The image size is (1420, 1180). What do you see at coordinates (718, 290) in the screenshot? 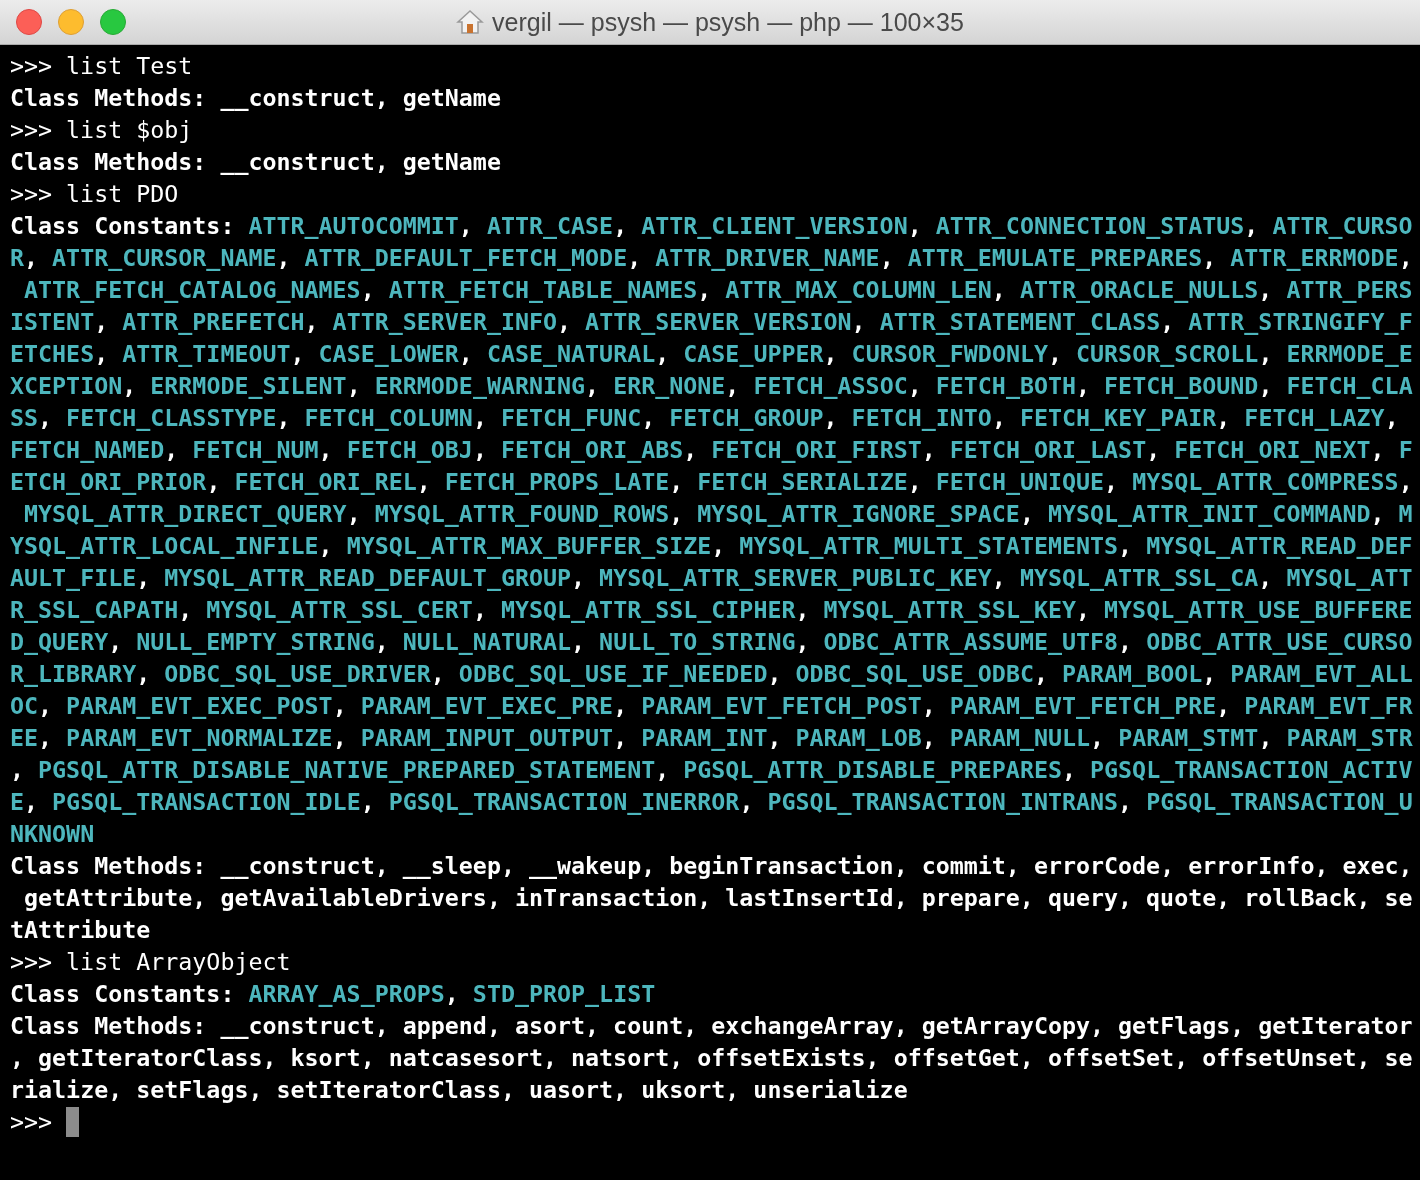
I see `output-line: ATTR_FETCH_CATALOG_NAMES, ATTR_FETCH_TABLE_NAMES, ATTR_MAX_COLUMN_LEN, ATTR_ORACLE_NULLS, ATTR_PERS` at bounding box center [718, 290].